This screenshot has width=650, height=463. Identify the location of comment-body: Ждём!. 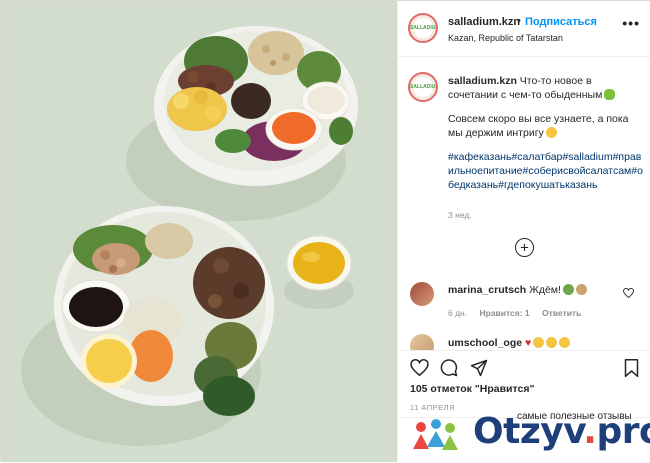
(545, 290).